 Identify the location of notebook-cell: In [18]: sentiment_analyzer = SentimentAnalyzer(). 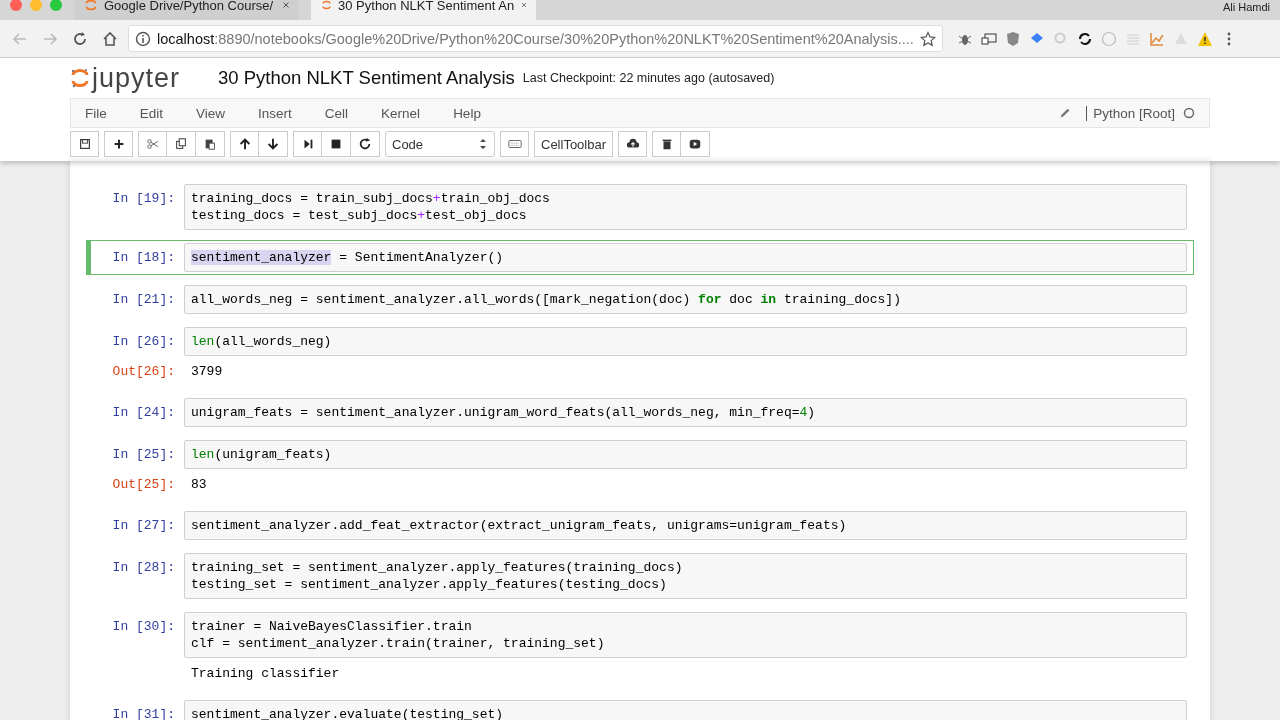
(640, 257).